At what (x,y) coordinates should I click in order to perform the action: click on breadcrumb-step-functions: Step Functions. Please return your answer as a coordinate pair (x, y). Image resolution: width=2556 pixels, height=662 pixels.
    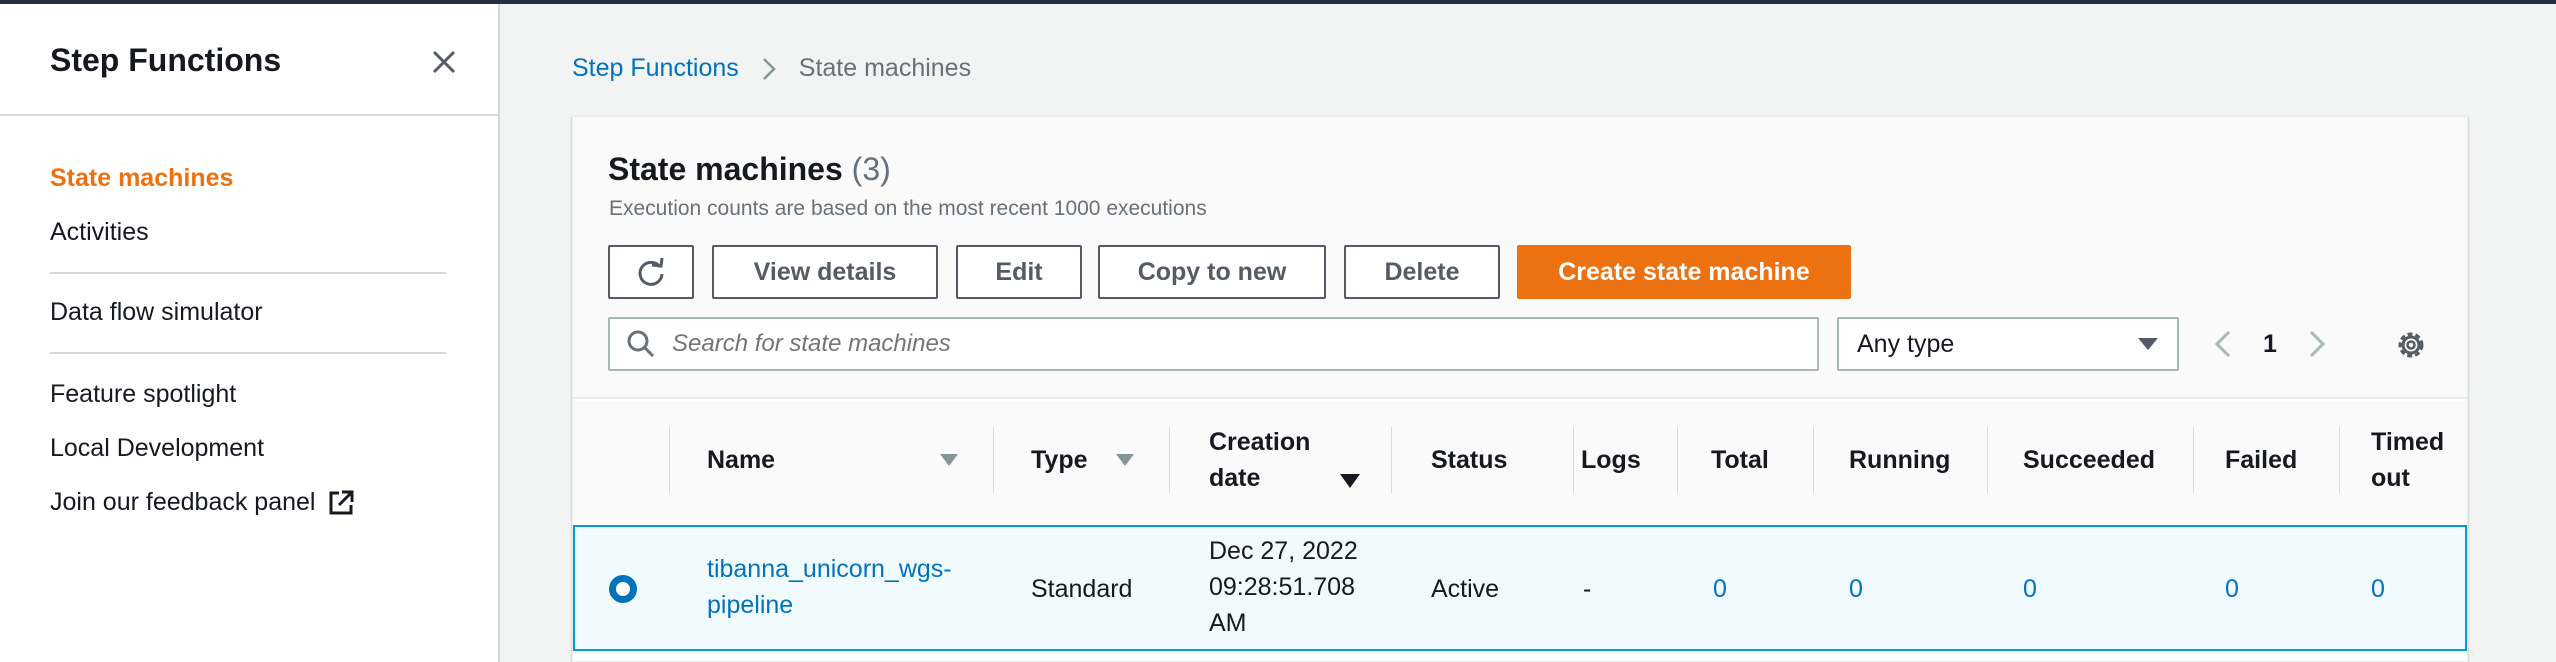
    Looking at the image, I should click on (655, 68).